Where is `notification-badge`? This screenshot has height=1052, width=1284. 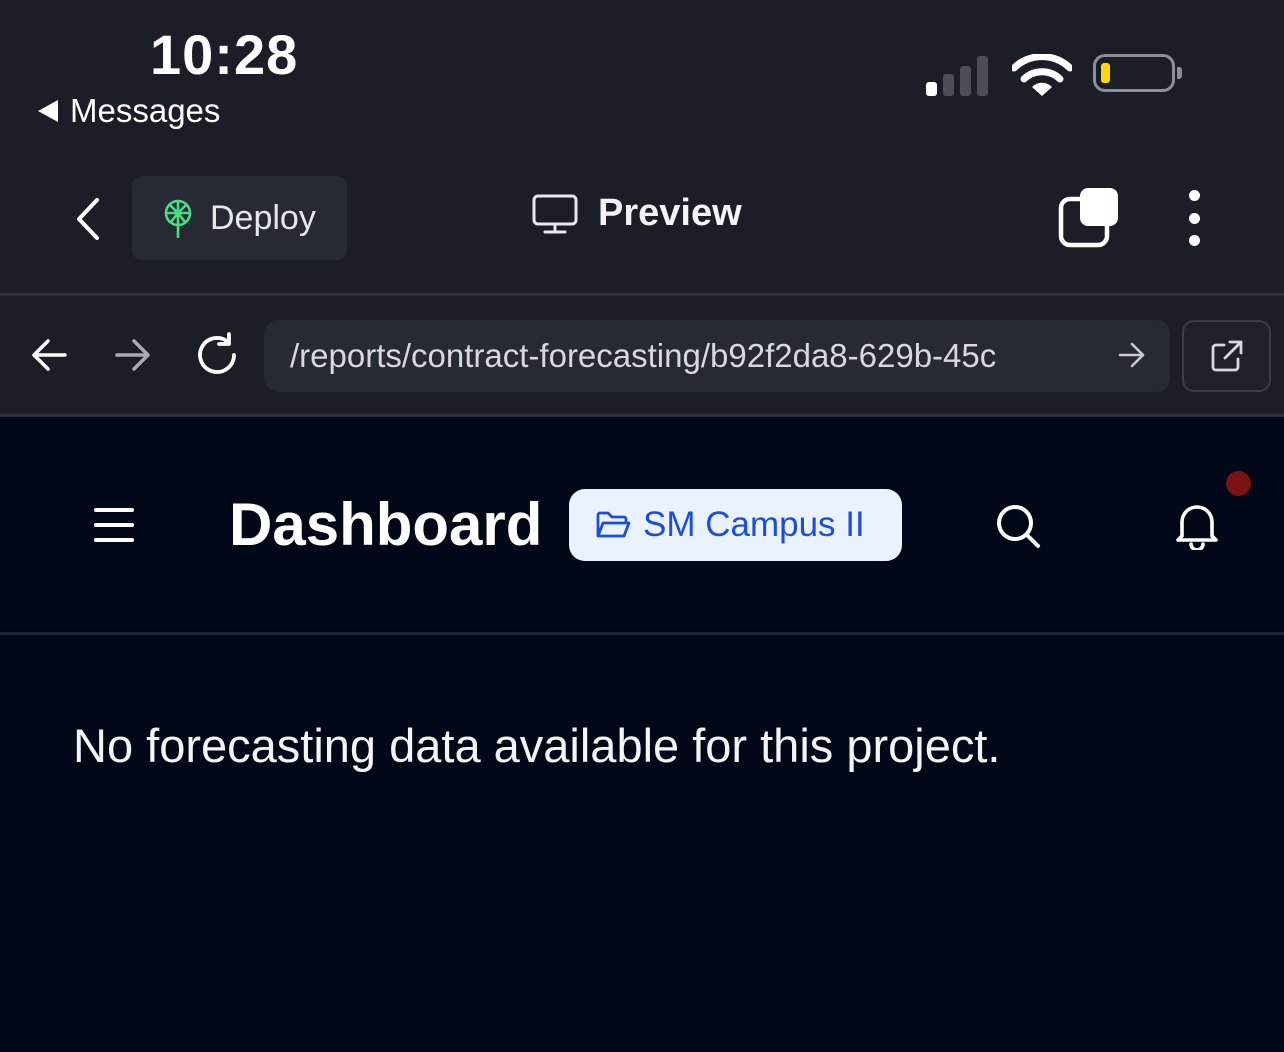
notification-badge is located at coordinates (1238, 483).